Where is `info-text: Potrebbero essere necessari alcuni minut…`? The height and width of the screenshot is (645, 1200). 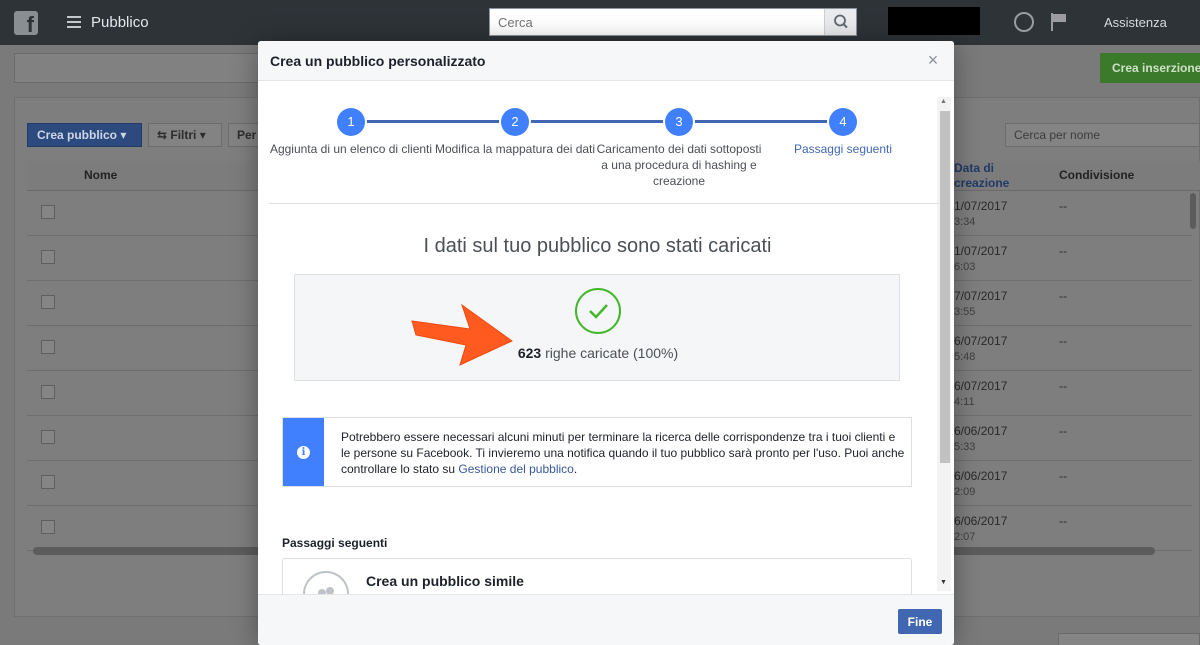
info-text: Potrebbero essere necessari alcuni minut… is located at coordinates (623, 453).